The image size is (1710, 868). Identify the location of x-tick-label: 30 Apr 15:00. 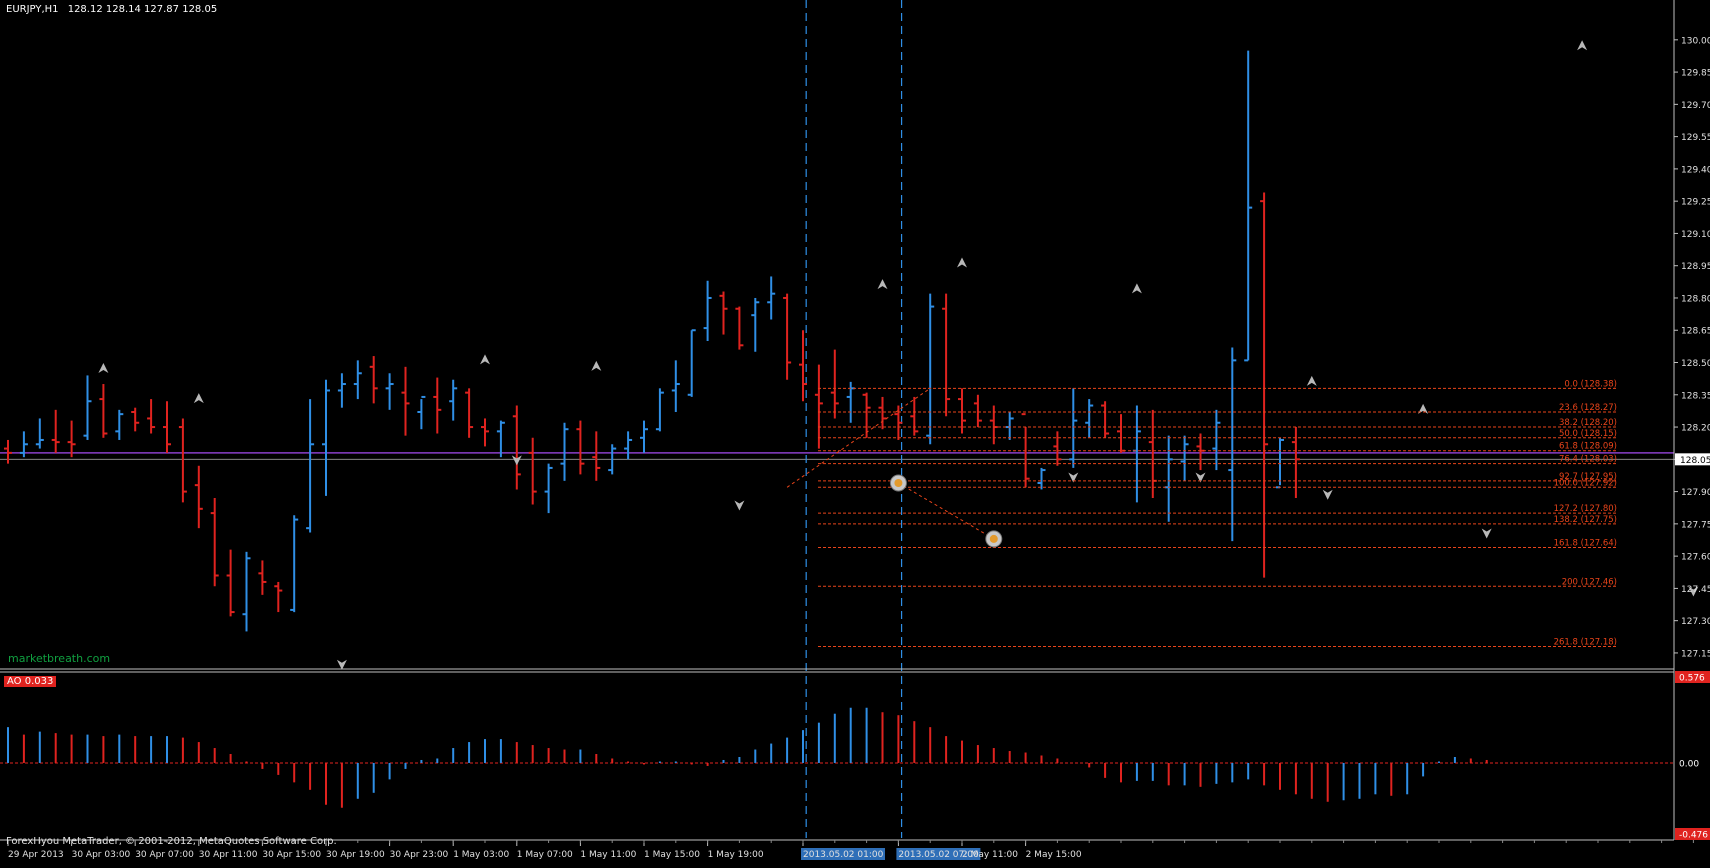
(291, 855).